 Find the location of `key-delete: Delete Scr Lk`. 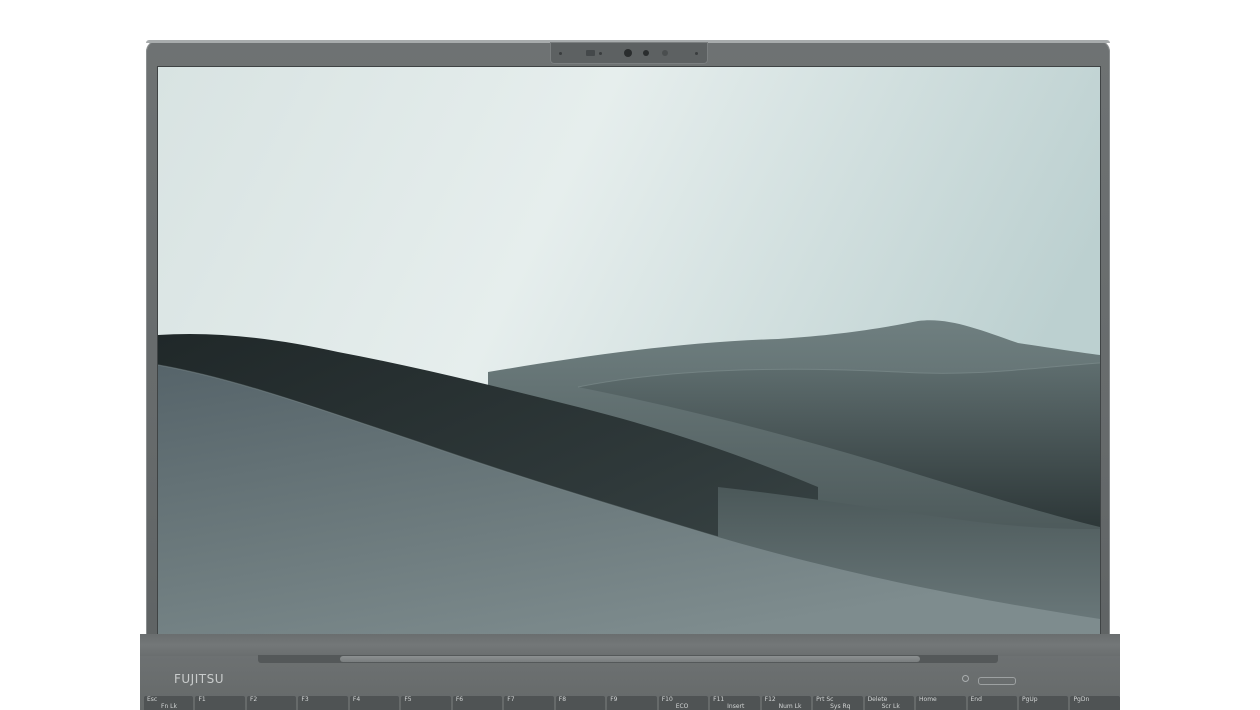

key-delete: Delete Scr Lk is located at coordinates (889, 703).